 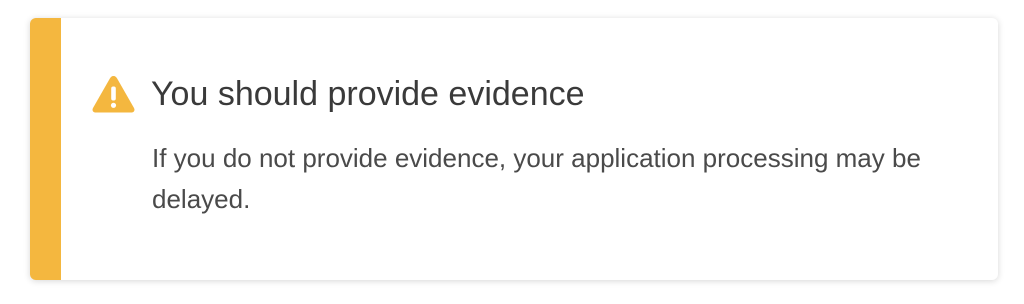 What do you see at coordinates (113, 94) in the screenshot?
I see `warning-icon` at bounding box center [113, 94].